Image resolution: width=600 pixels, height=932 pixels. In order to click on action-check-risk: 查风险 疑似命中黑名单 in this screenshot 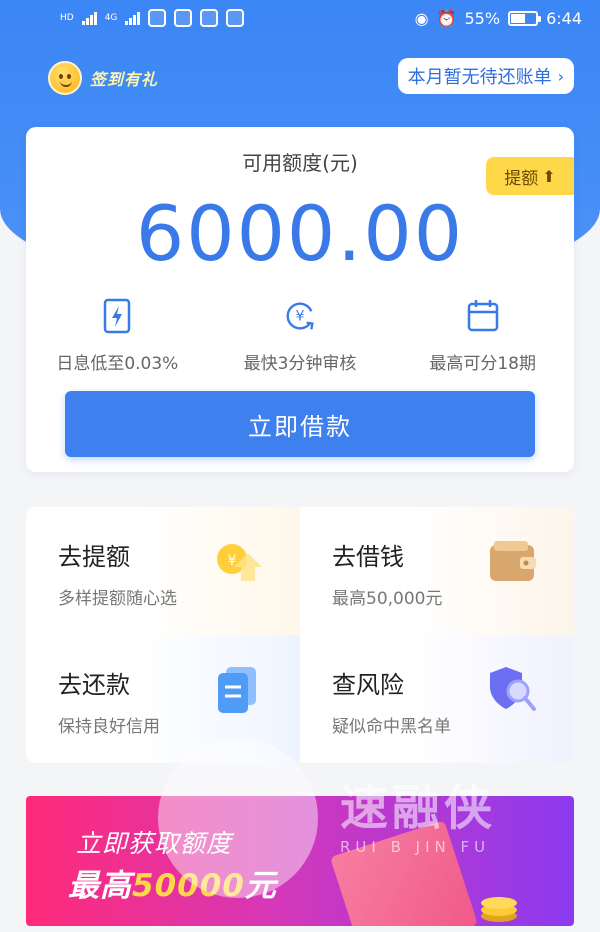, I will do `click(437, 699)`.